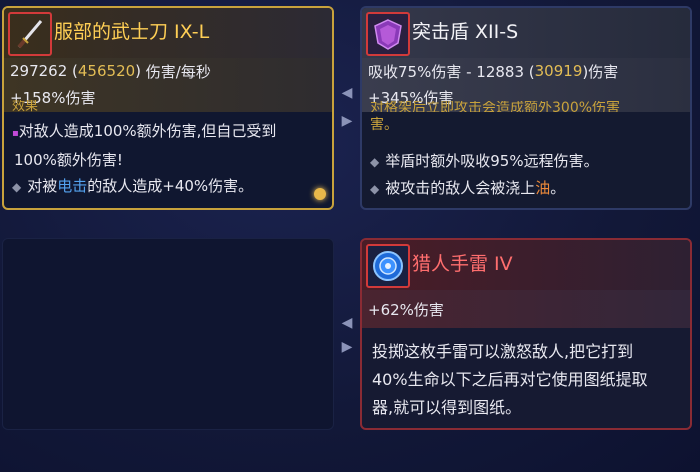 Image resolution: width=700 pixels, height=472 pixels. What do you see at coordinates (493, 71) in the screenshot?
I see `shield-stat-line: 吸收75%伤害 - 12883 (30919)伤害` at bounding box center [493, 71].